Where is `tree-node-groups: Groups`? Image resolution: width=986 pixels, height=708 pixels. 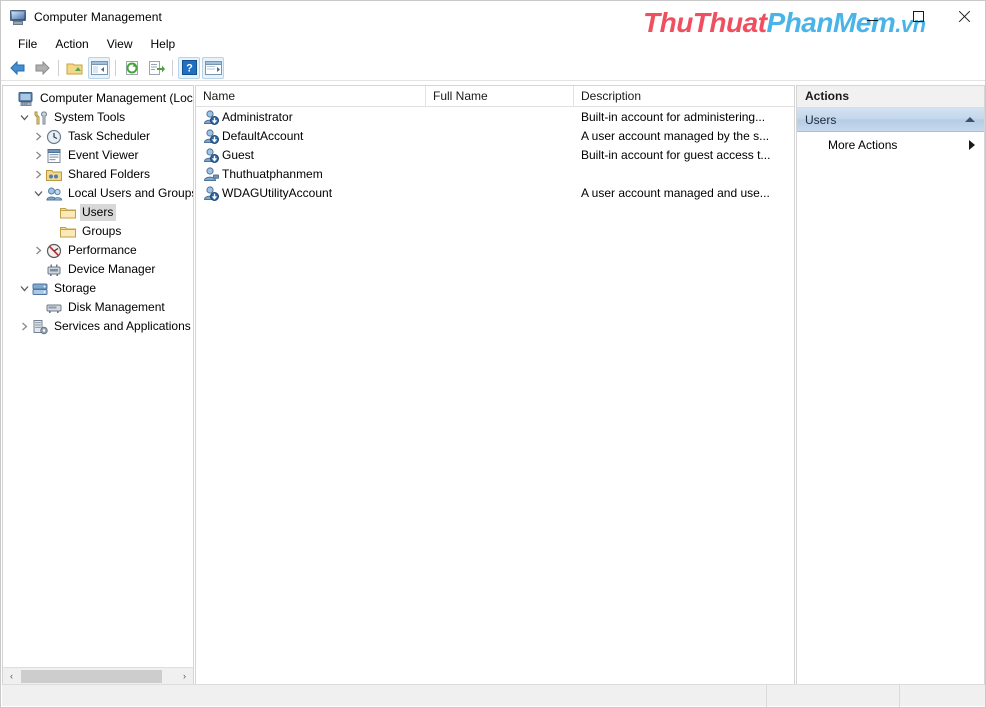 tree-node-groups: Groups is located at coordinates (98, 231).